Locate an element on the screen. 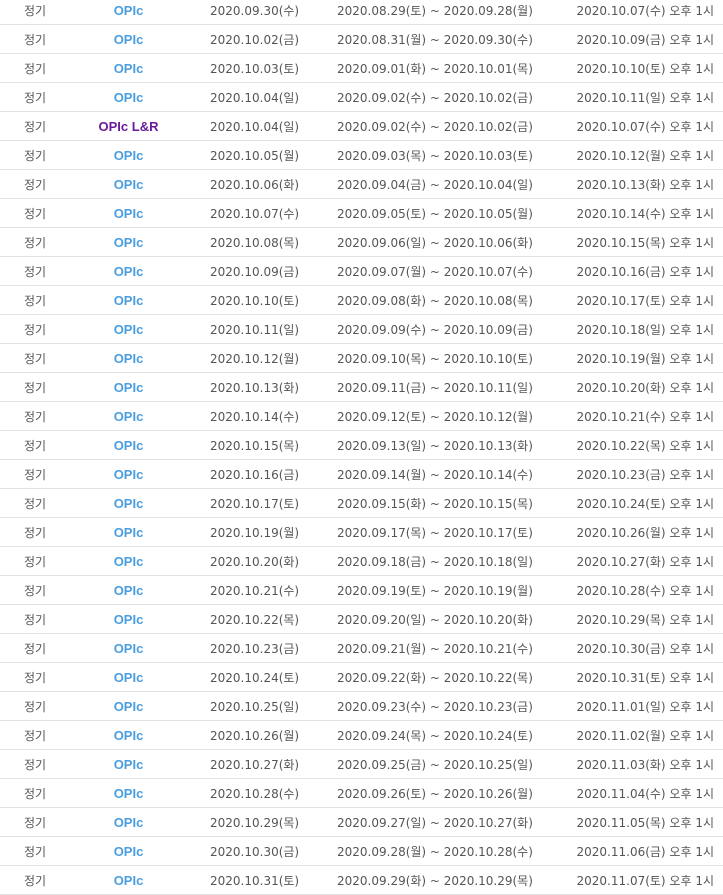 This screenshot has height=895, width=723. exam-date-cell: 2020.10.02(금) is located at coordinates (255, 39).